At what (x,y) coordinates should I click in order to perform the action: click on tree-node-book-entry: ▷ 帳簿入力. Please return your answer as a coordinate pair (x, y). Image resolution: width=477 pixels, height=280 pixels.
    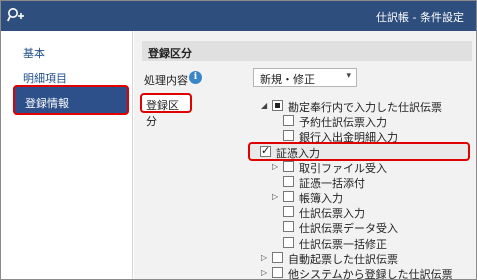
    Looking at the image, I should click on (367, 197).